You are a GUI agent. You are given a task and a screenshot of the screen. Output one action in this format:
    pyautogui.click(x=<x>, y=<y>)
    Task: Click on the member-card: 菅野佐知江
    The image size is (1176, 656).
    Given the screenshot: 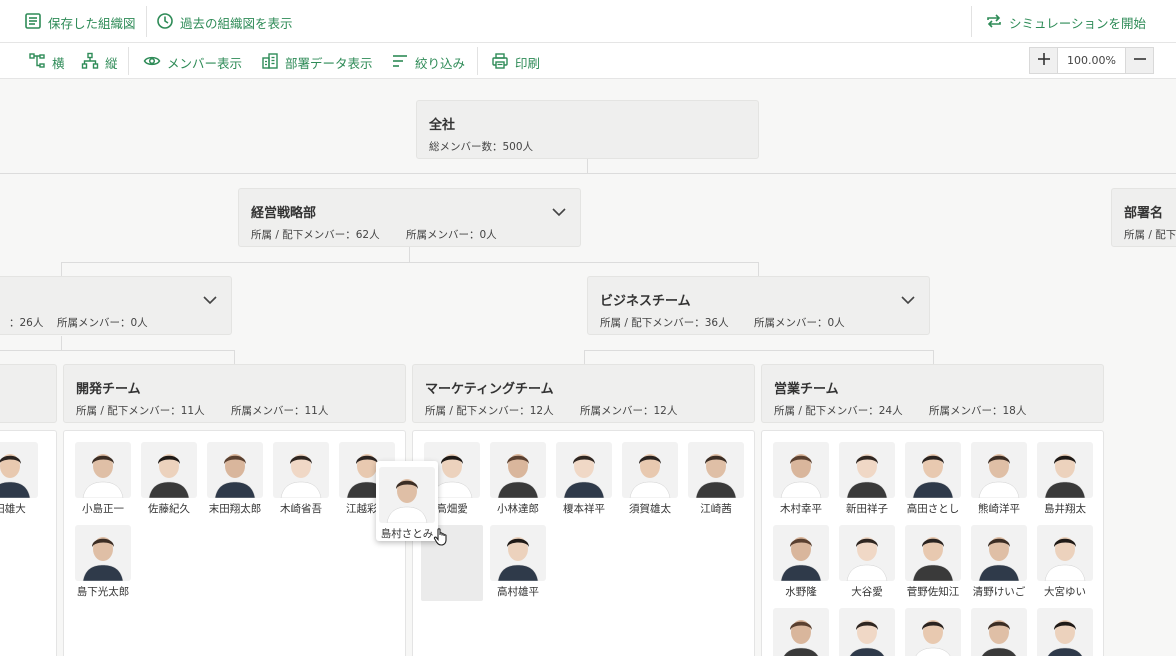 What is the action you would take?
    pyautogui.click(x=933, y=562)
    